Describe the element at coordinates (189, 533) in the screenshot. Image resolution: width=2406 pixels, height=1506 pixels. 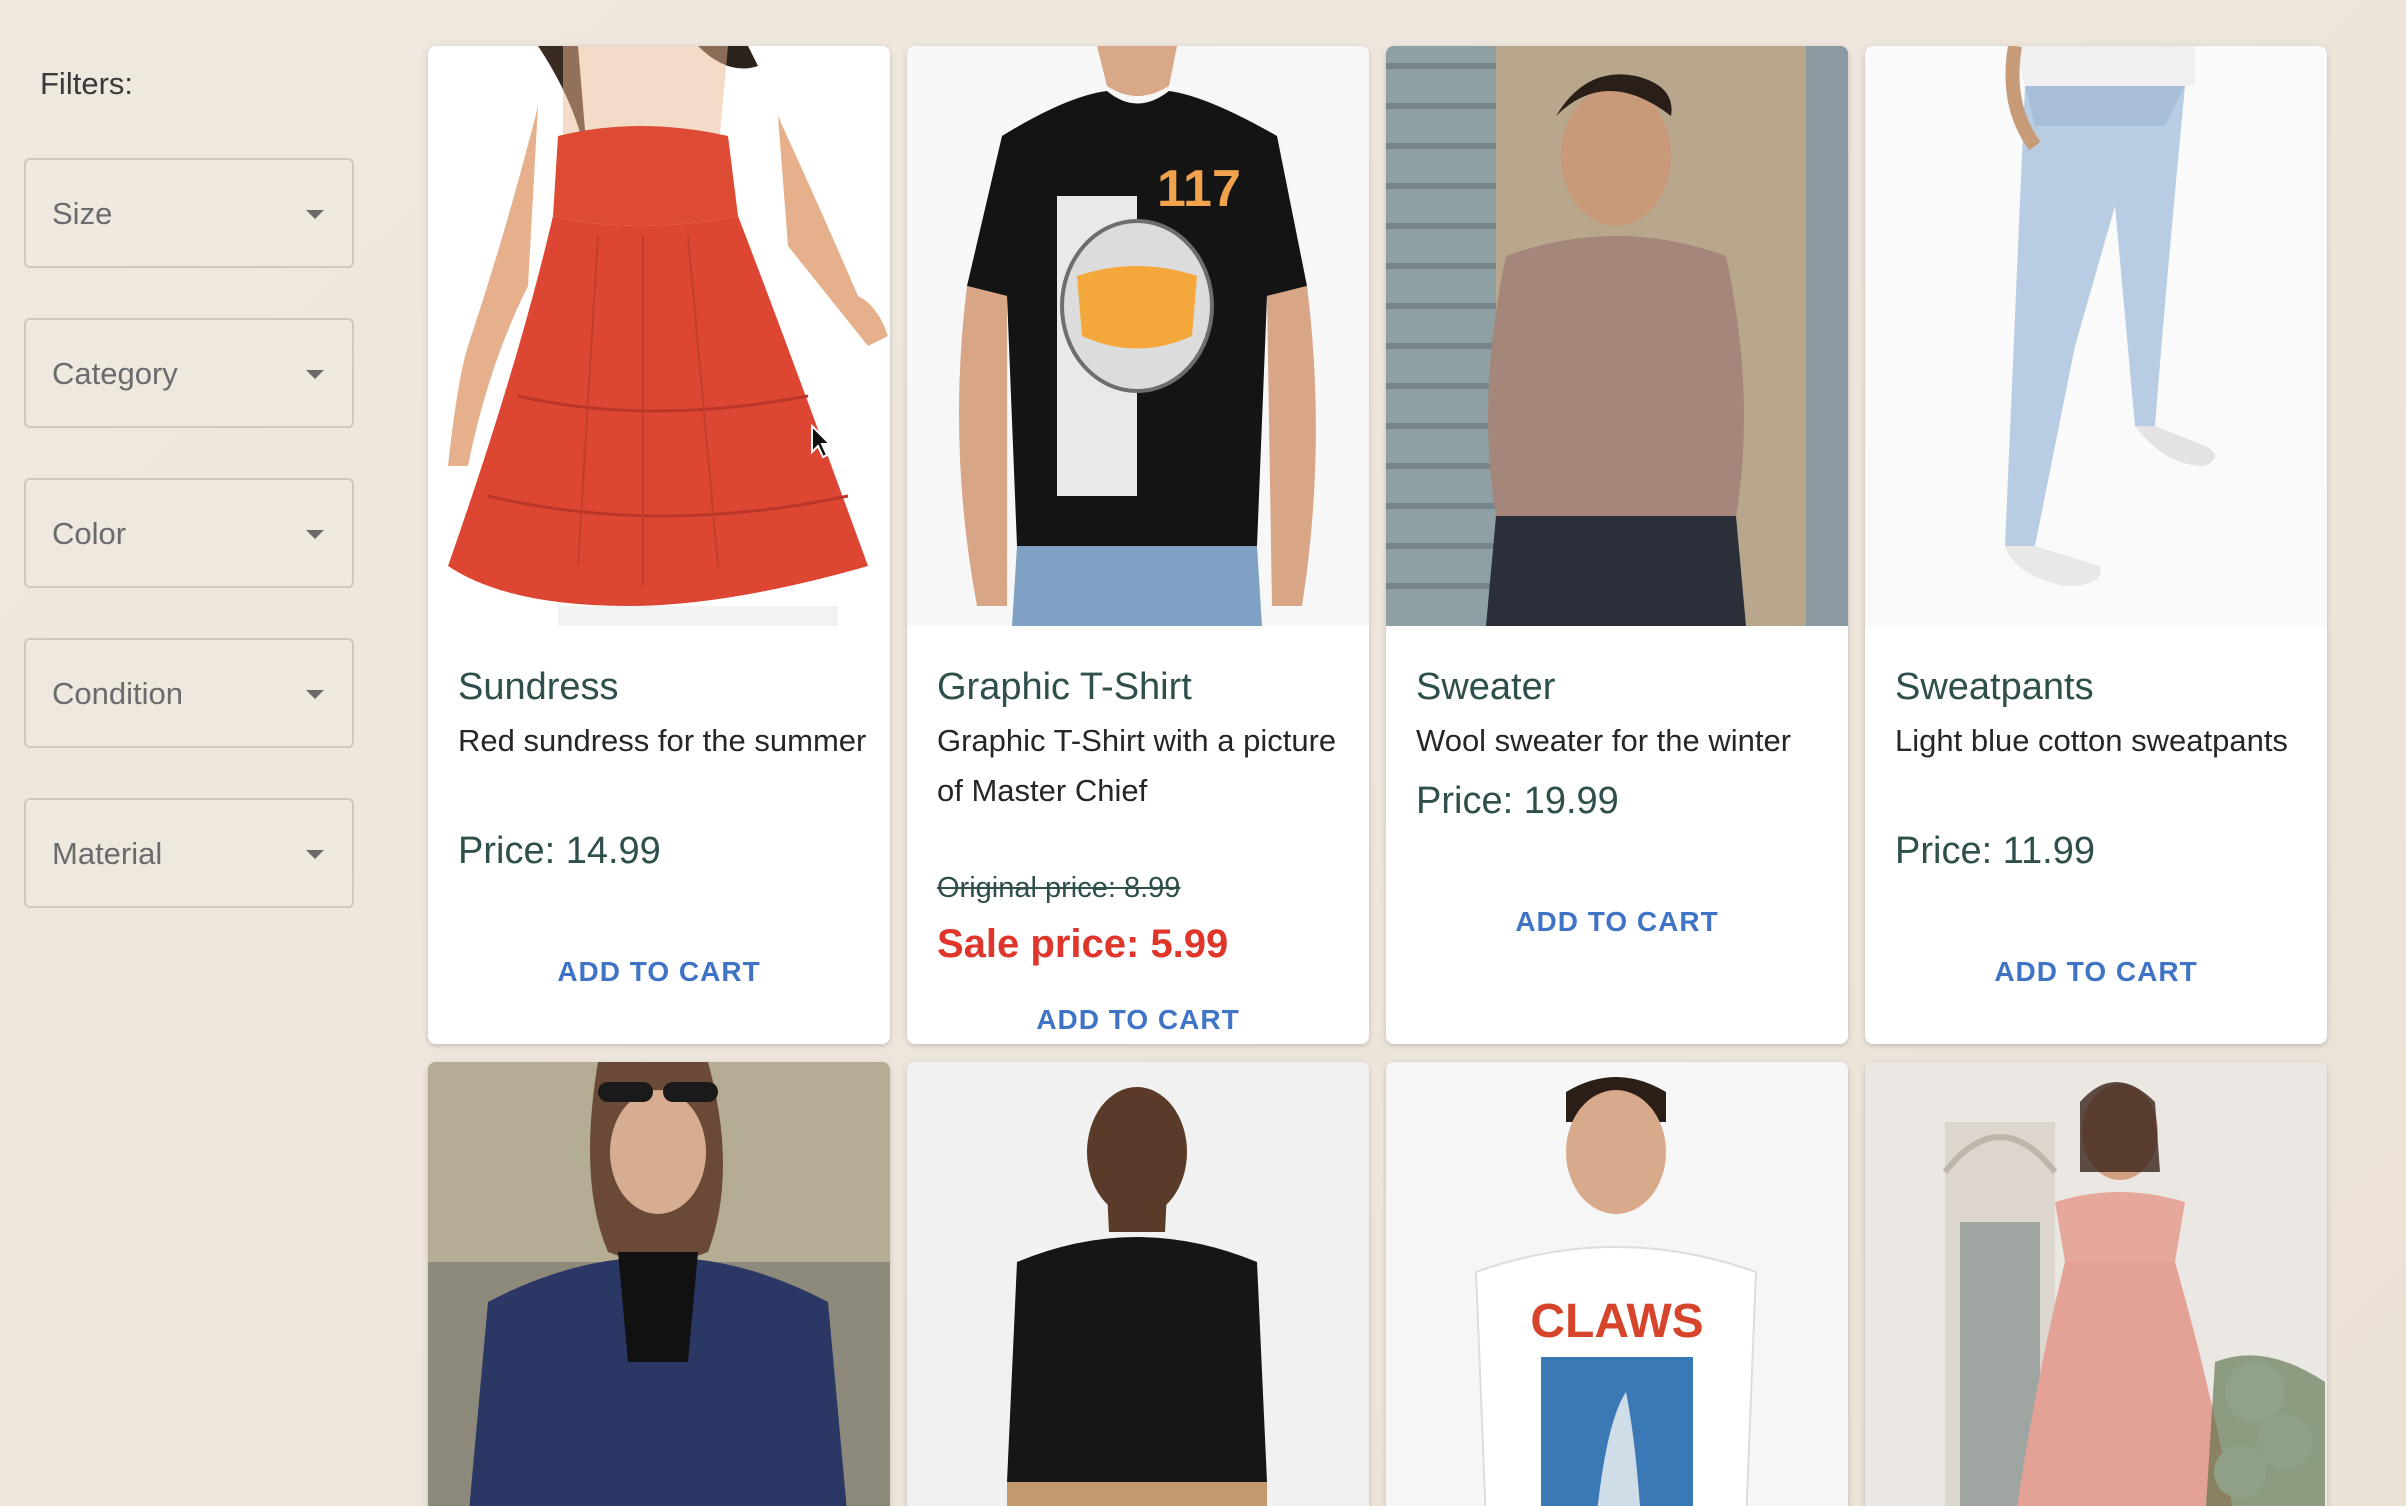
I see `color-filter-select: Color` at that location.